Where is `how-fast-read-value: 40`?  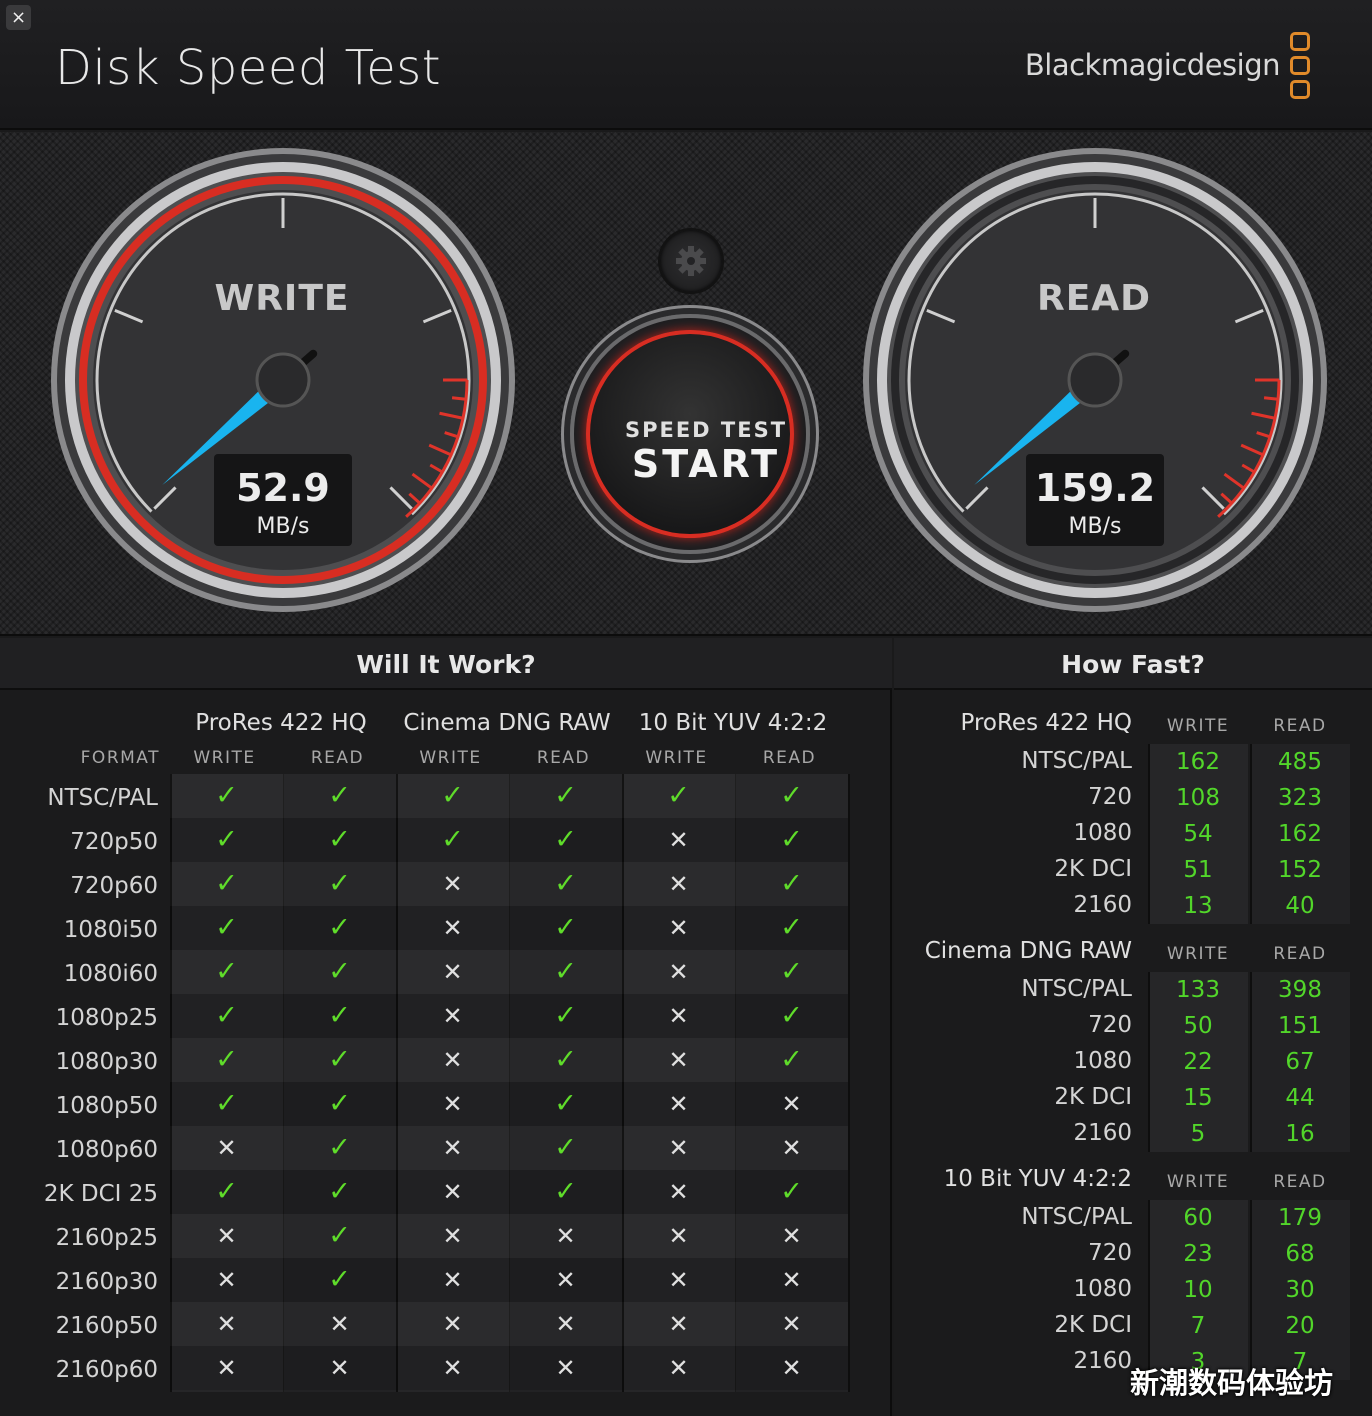
how-fast-read-value: 40 is located at coordinates (1300, 906).